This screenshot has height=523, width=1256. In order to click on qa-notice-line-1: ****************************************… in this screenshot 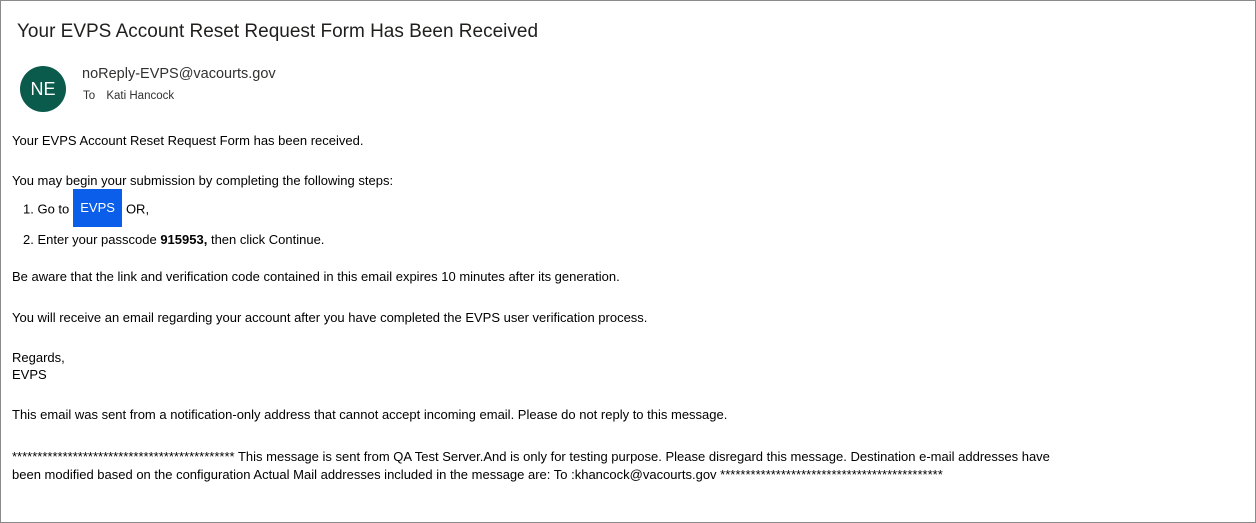, I will do `click(531, 456)`.